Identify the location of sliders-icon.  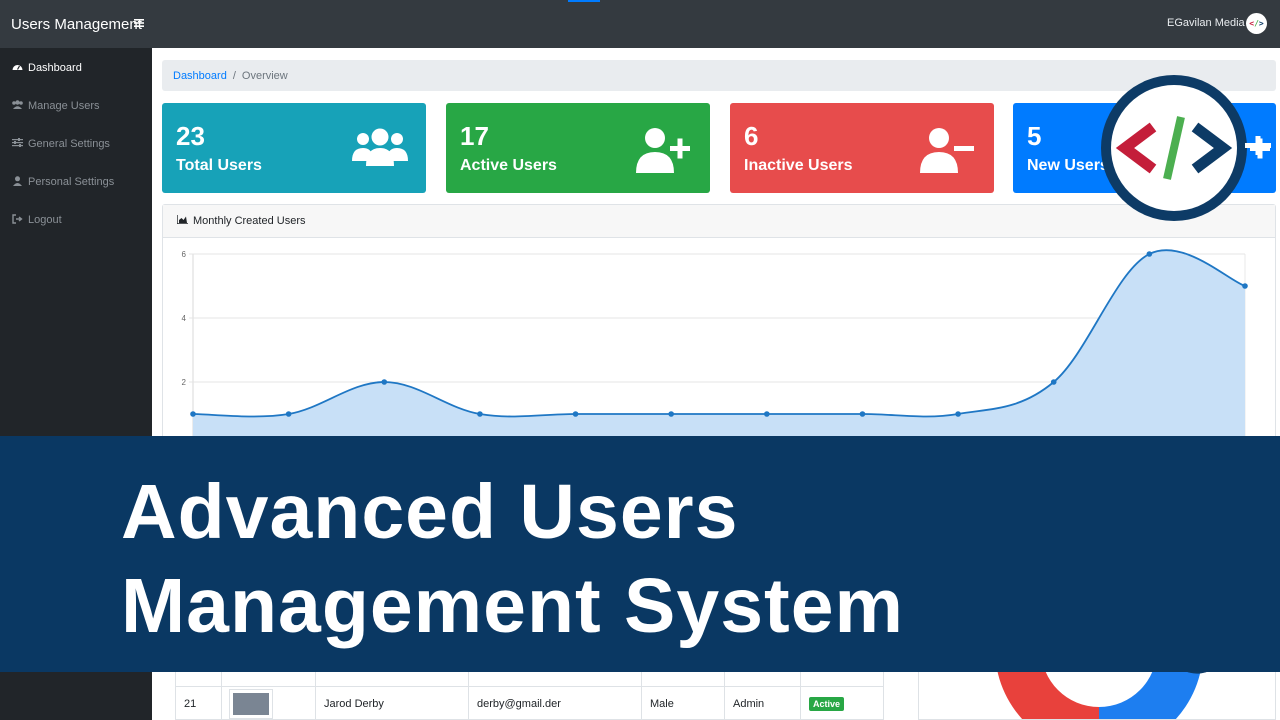
(17, 144).